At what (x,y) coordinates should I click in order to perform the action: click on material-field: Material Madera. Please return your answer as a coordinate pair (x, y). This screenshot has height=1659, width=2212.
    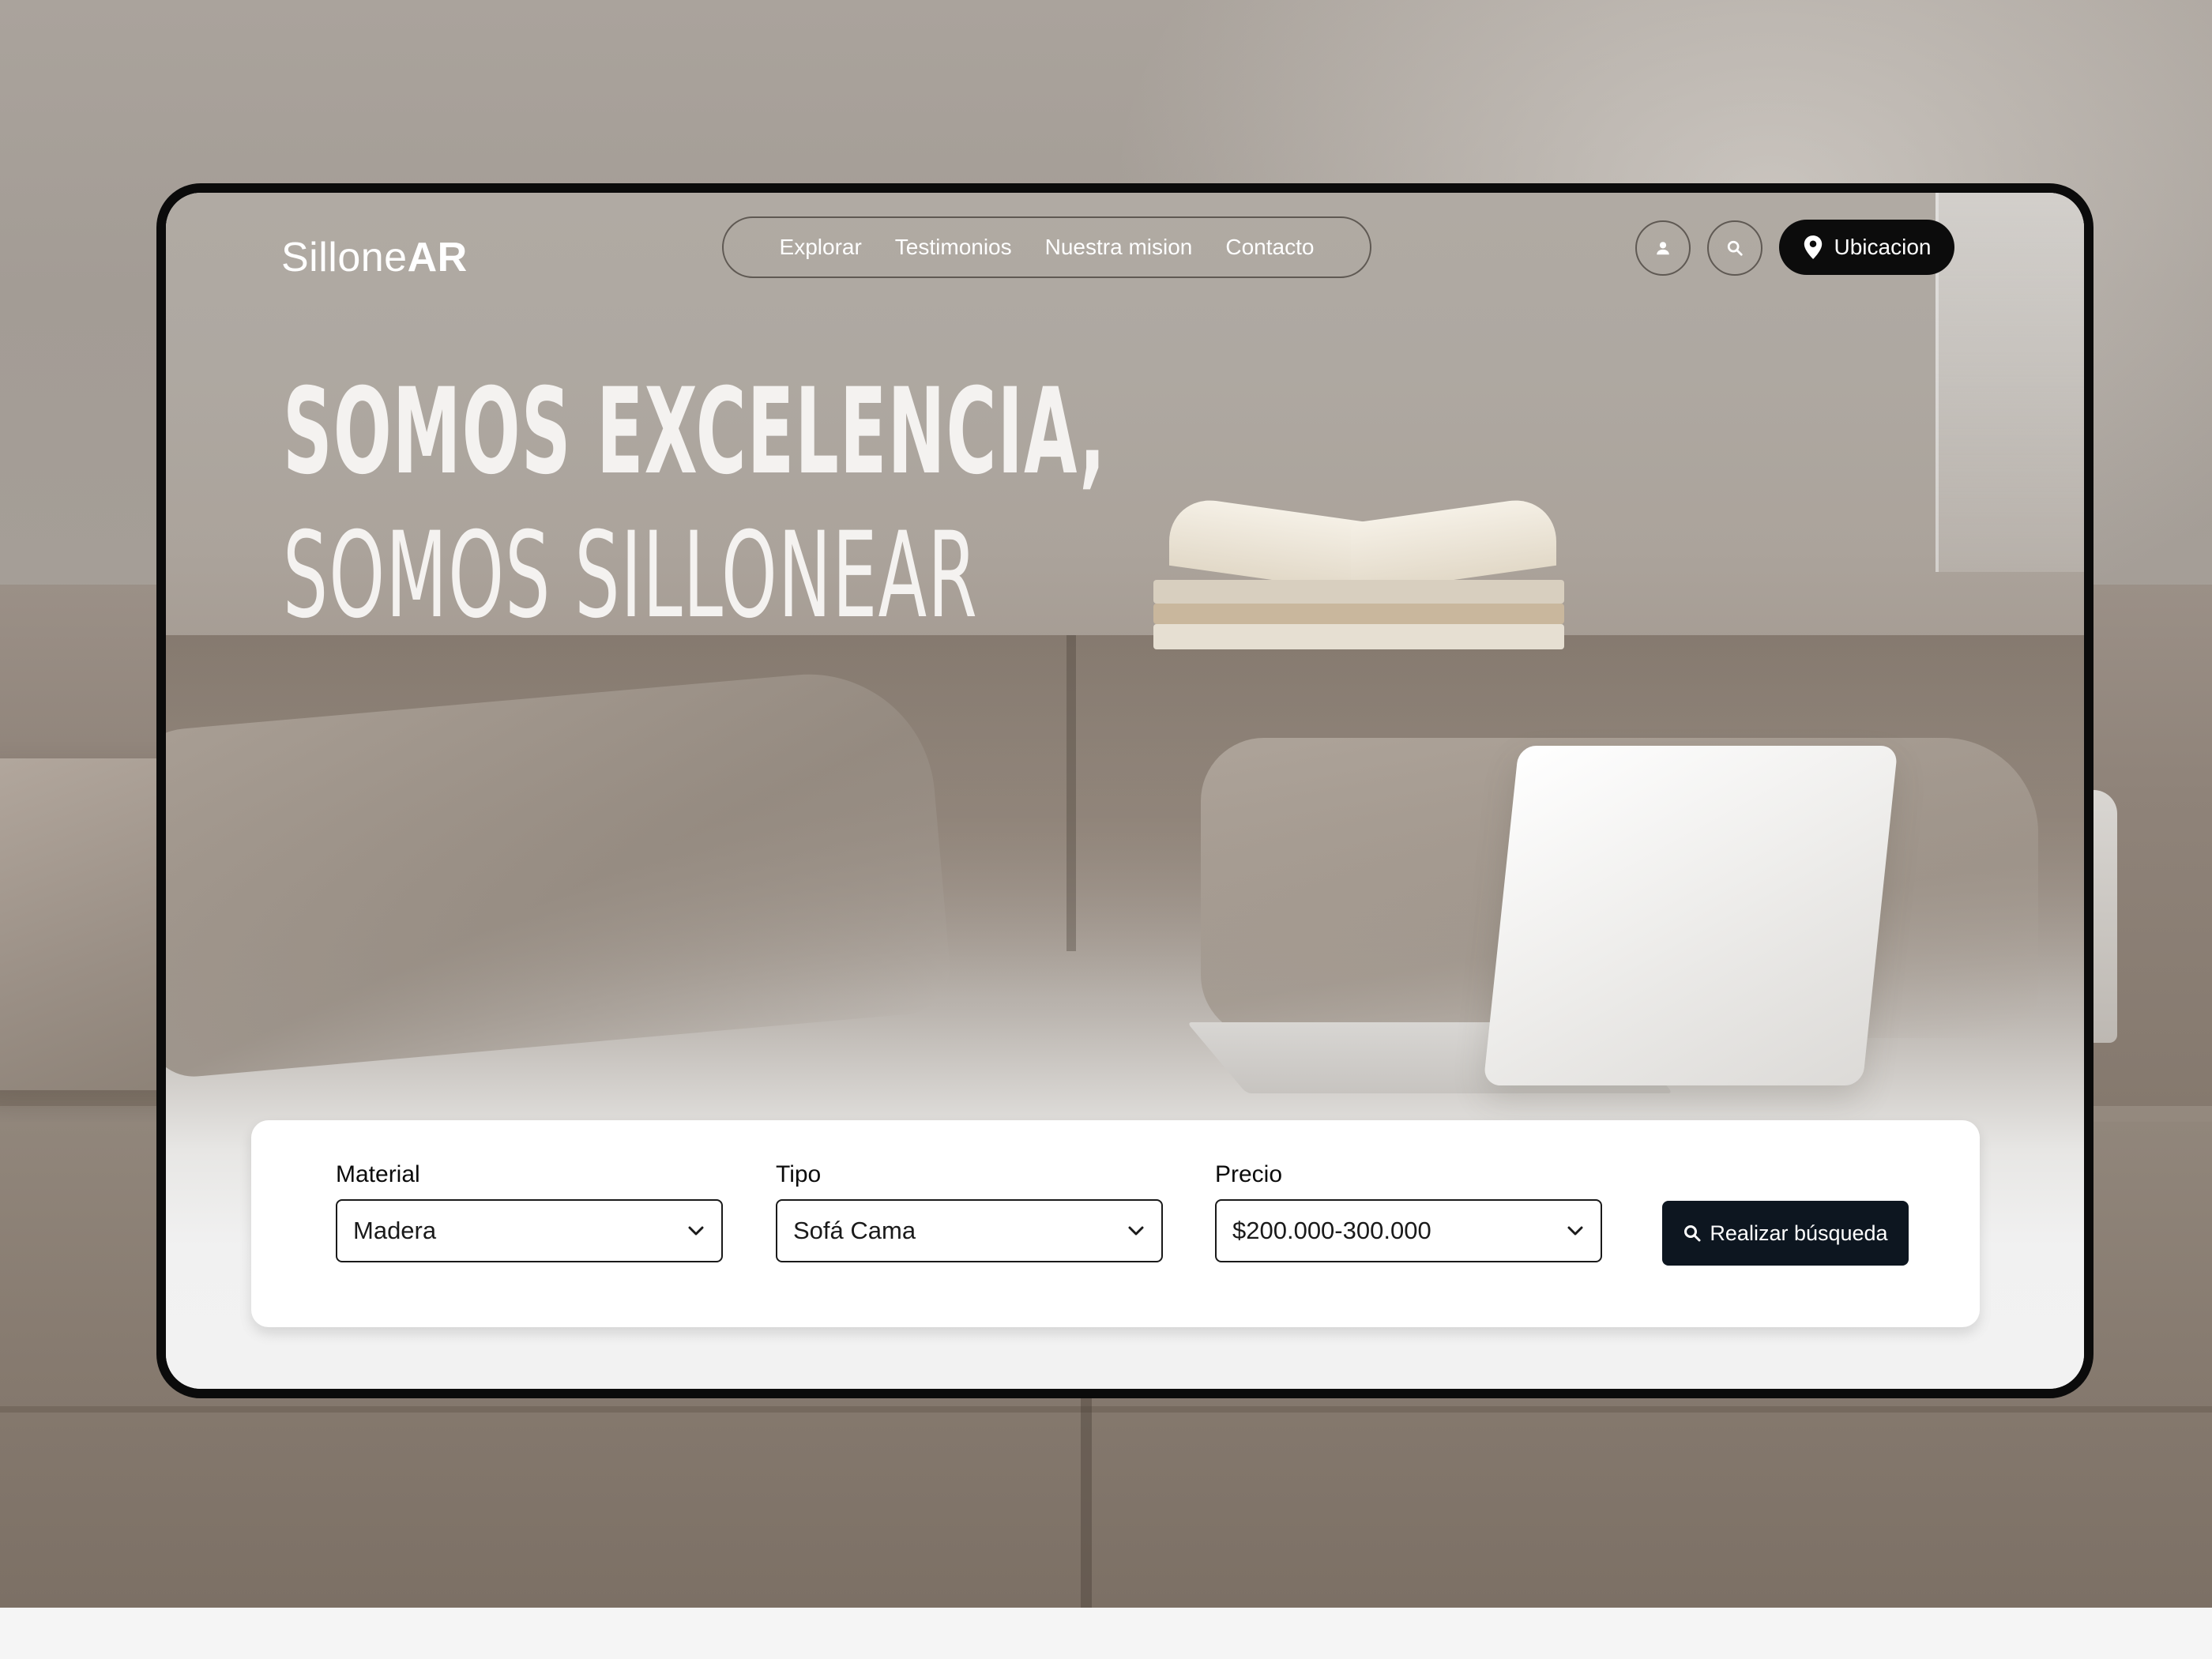
    Looking at the image, I should click on (529, 1212).